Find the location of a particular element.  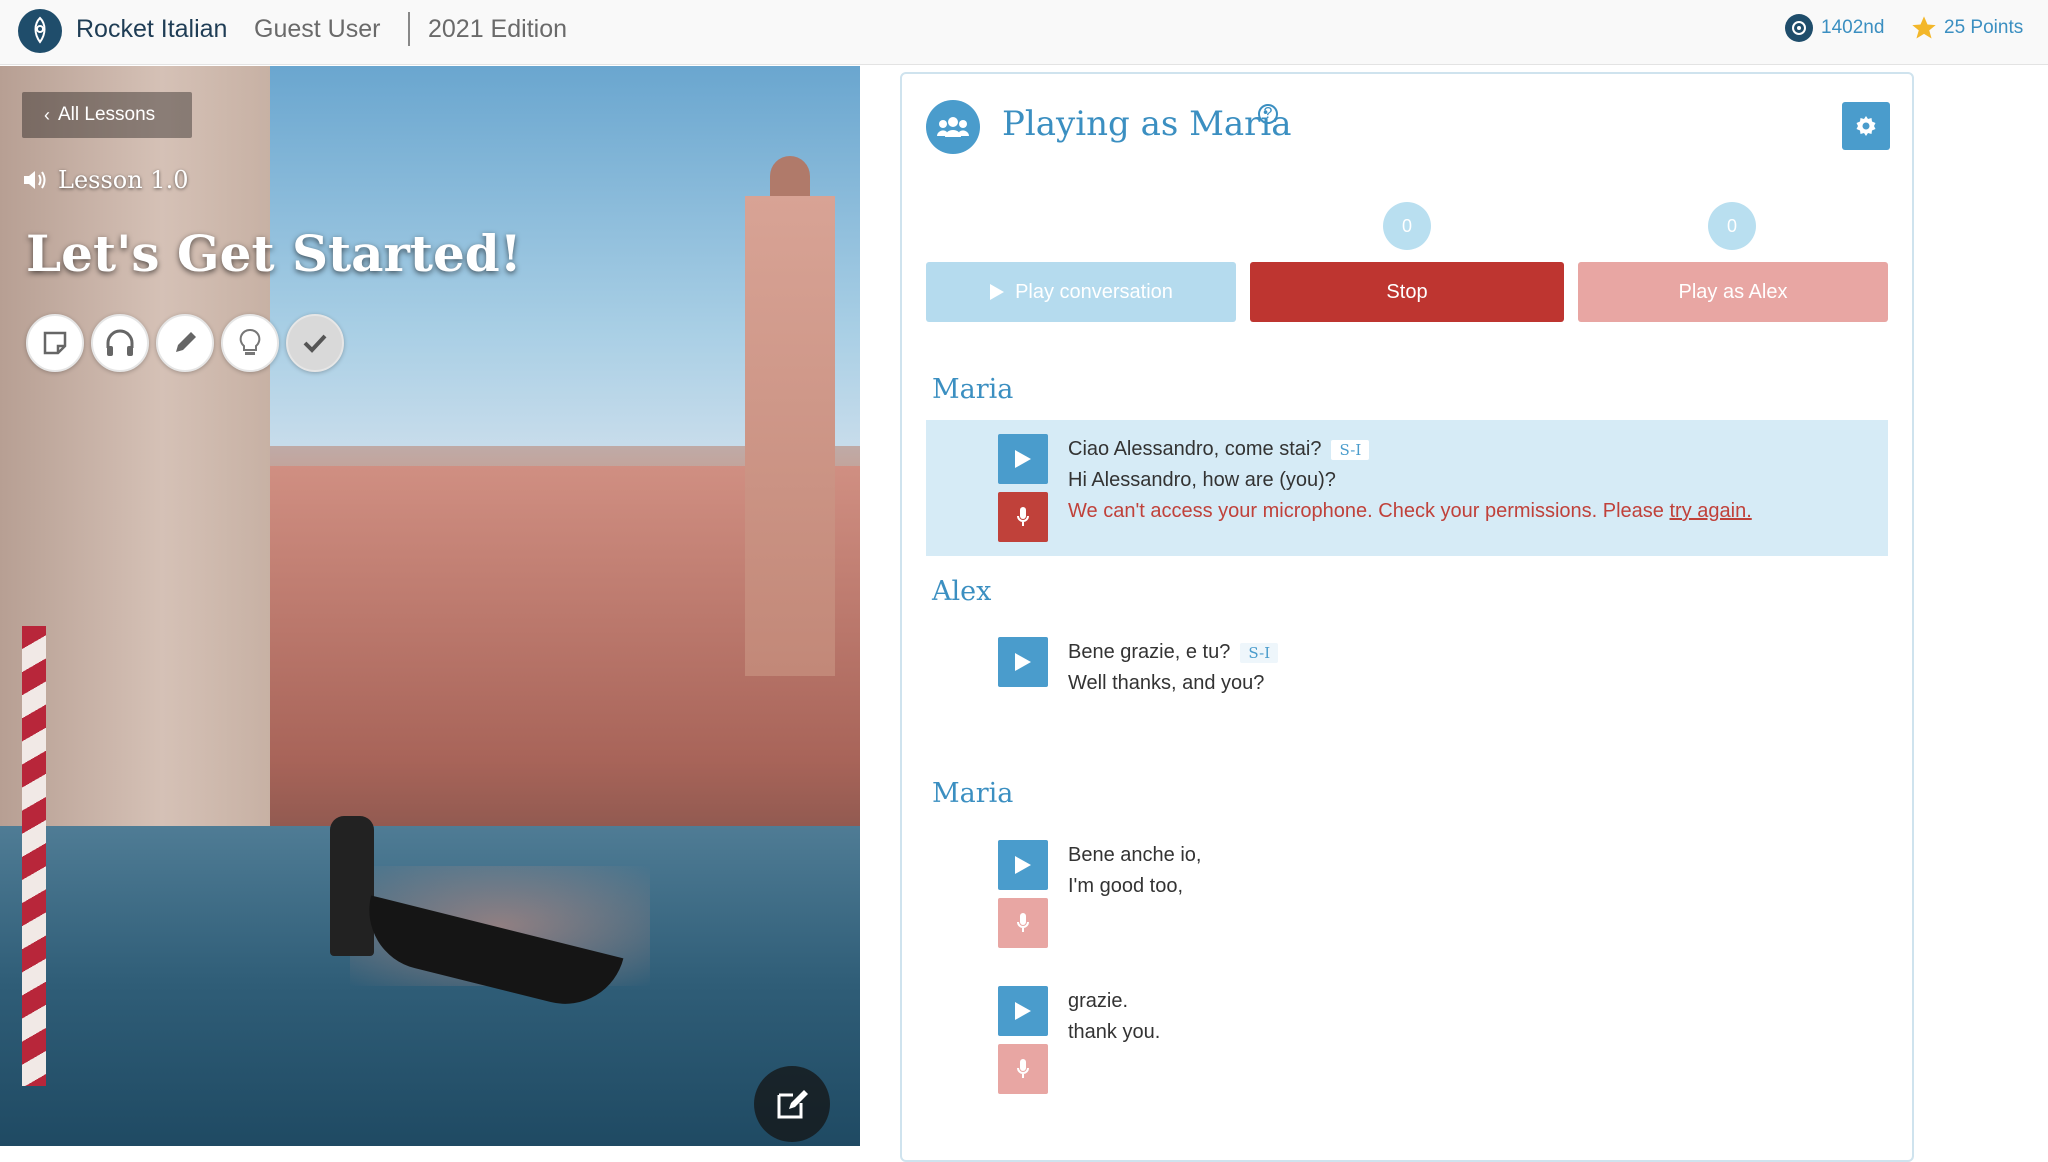

line-english: Well thanks, and you? is located at coordinates (1166, 683).